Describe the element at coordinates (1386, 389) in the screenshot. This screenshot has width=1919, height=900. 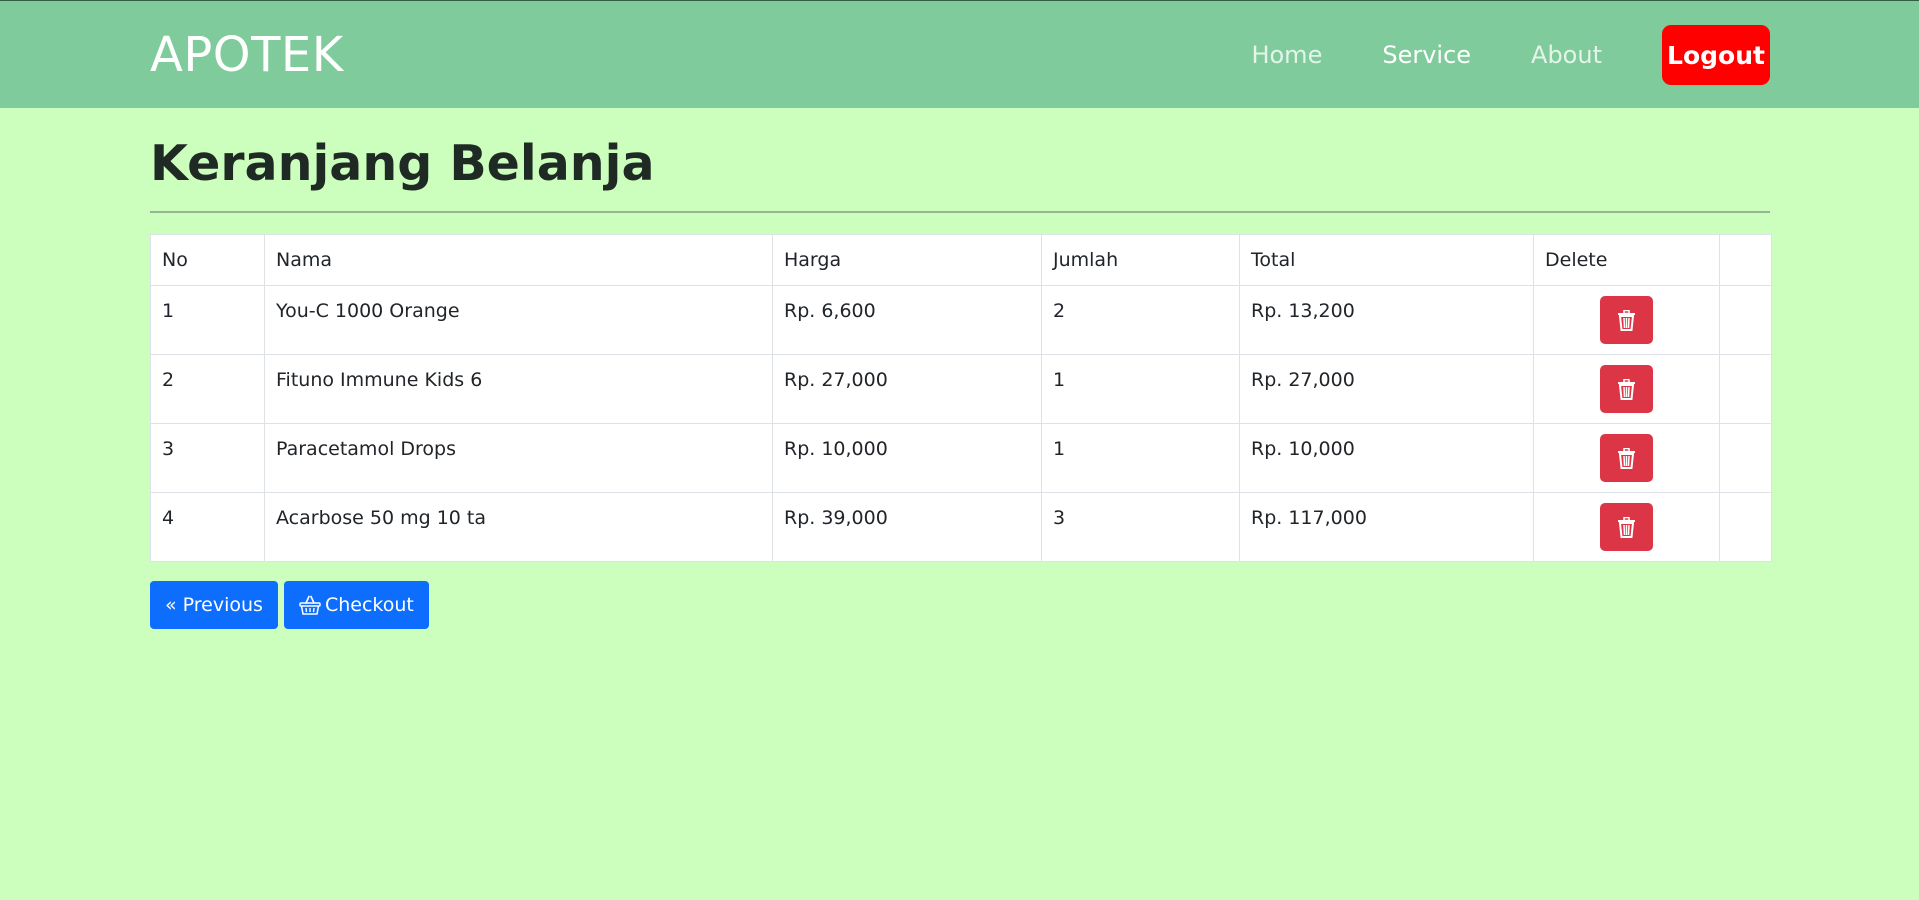
I see `cell-total: Rp. 27,000` at that location.